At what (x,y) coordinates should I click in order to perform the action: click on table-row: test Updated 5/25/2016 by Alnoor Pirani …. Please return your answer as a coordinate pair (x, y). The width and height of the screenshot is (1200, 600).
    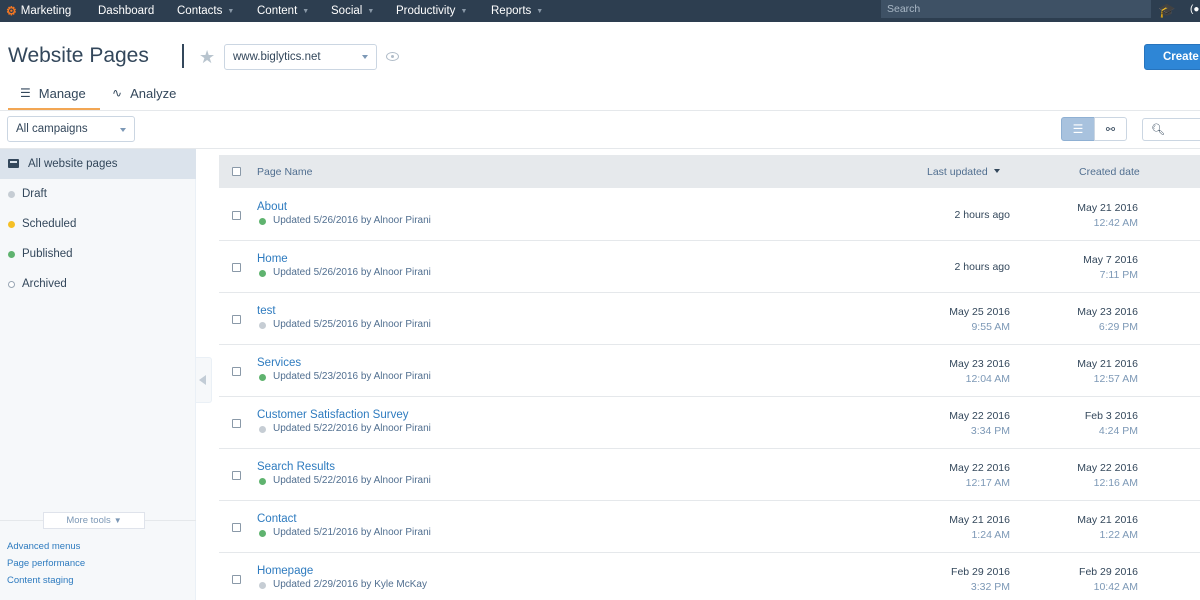
    Looking at the image, I should click on (709, 319).